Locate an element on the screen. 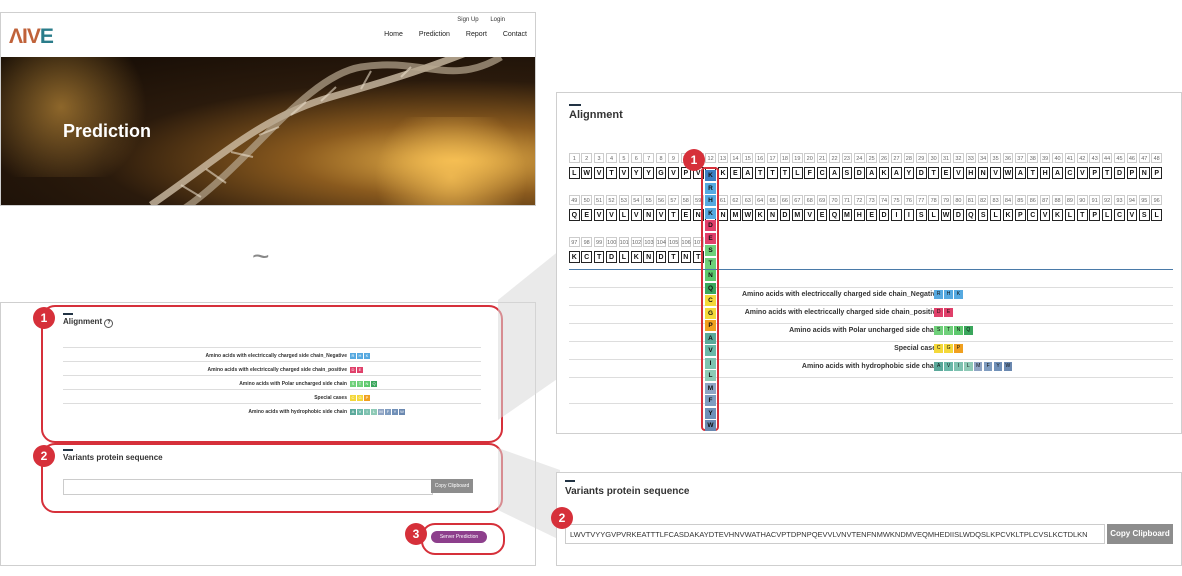 Image resolution: width=1182 pixels, height=576 pixels. variant-option: W is located at coordinates (710, 425).